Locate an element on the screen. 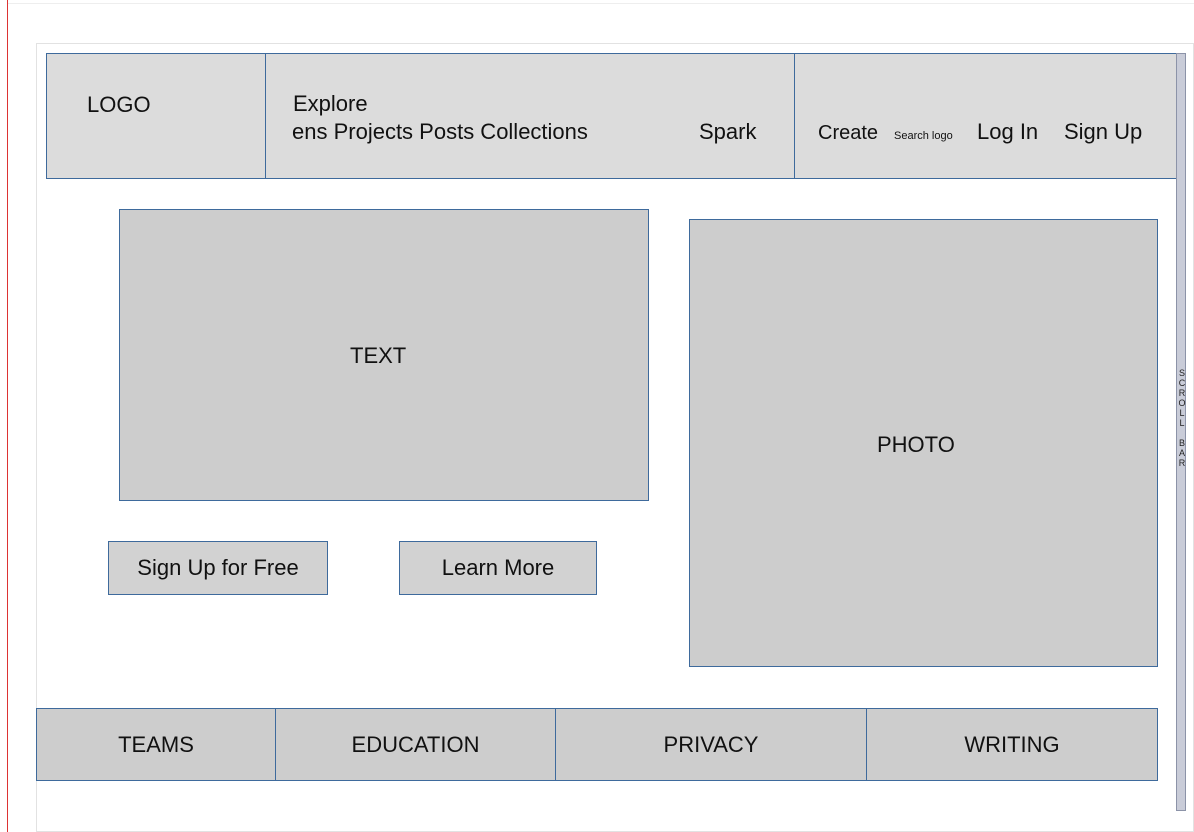 Image resolution: width=1194 pixels, height=832 pixels. search-logo-icon: Search logo is located at coordinates (923, 136).